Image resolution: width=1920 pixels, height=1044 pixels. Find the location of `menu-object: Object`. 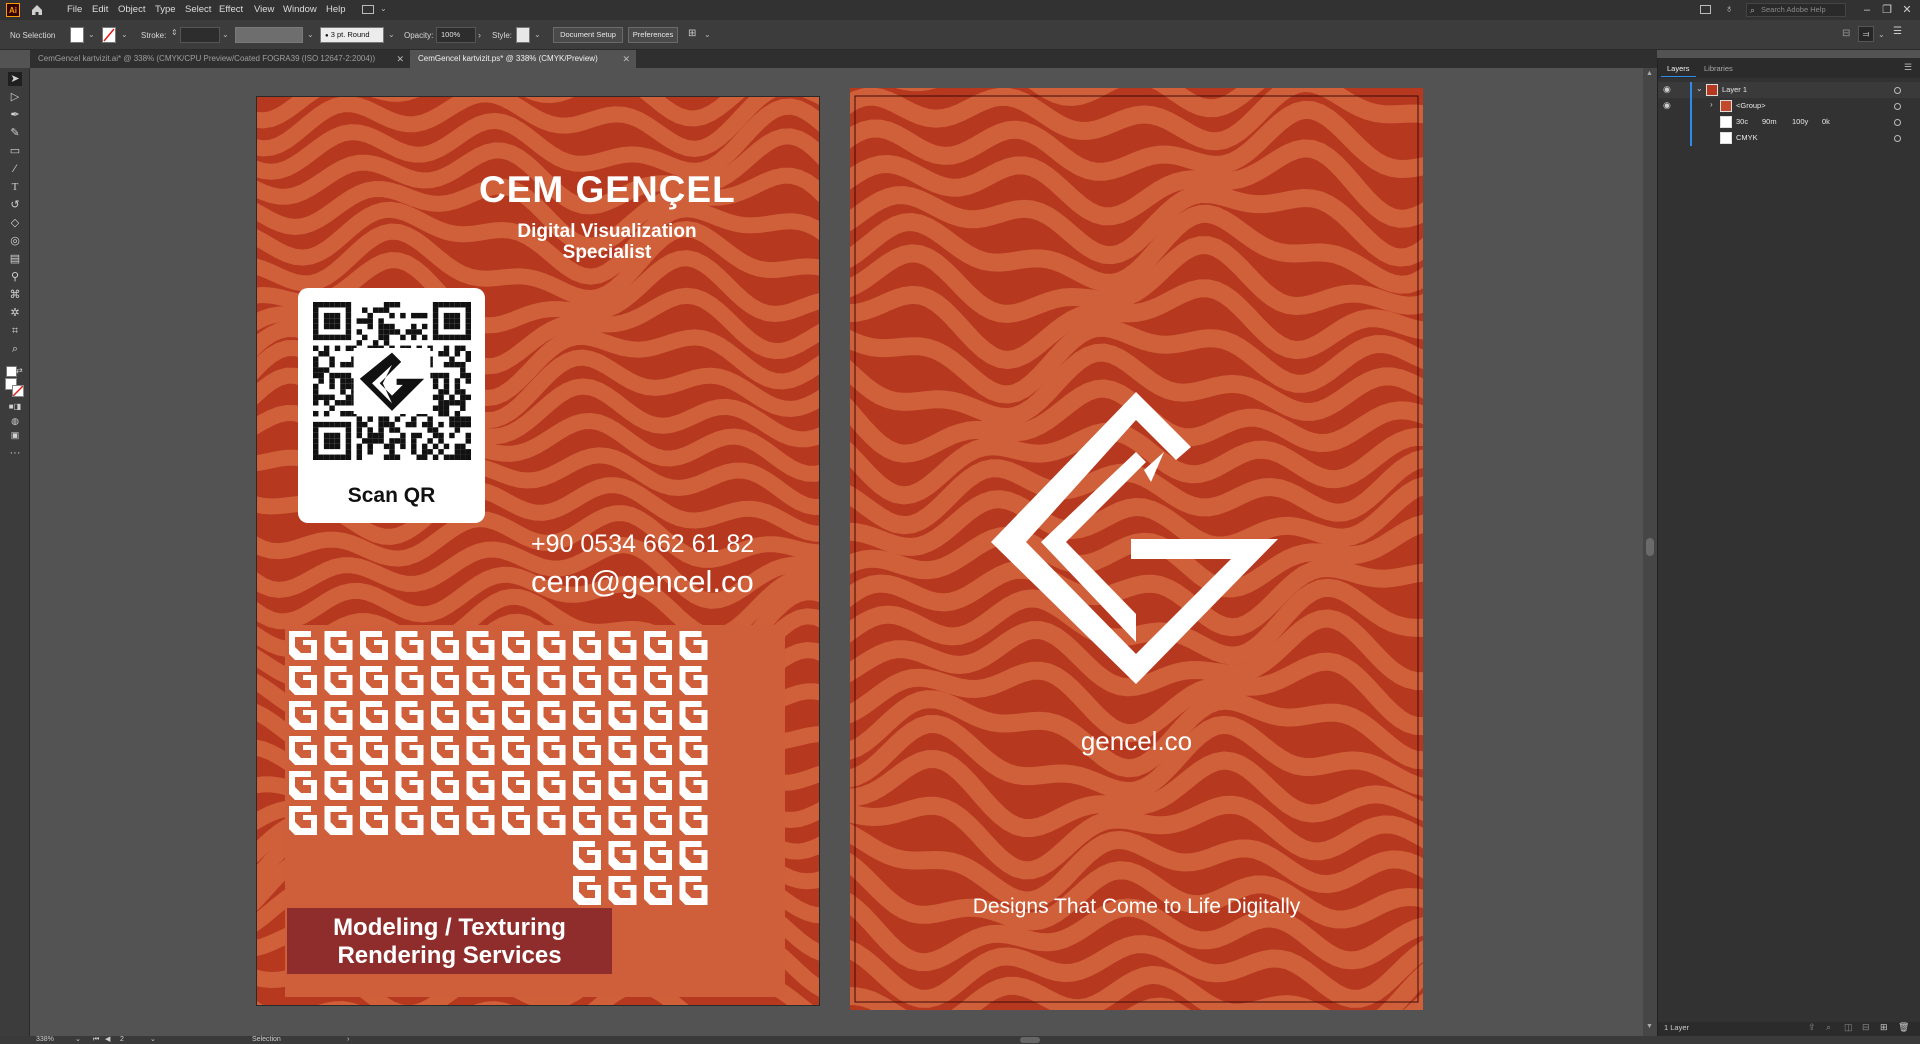

menu-object: Object is located at coordinates (131, 9).